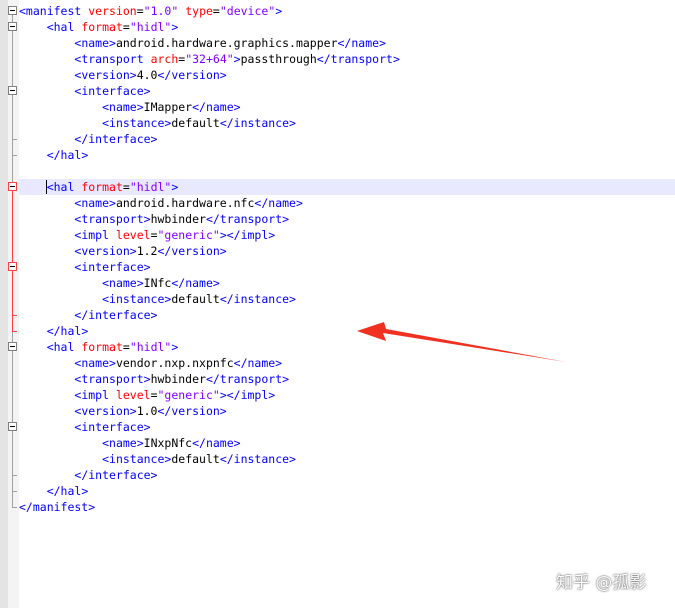 The height and width of the screenshot is (608, 675). What do you see at coordinates (347, 171) in the screenshot?
I see `code-line` at bounding box center [347, 171].